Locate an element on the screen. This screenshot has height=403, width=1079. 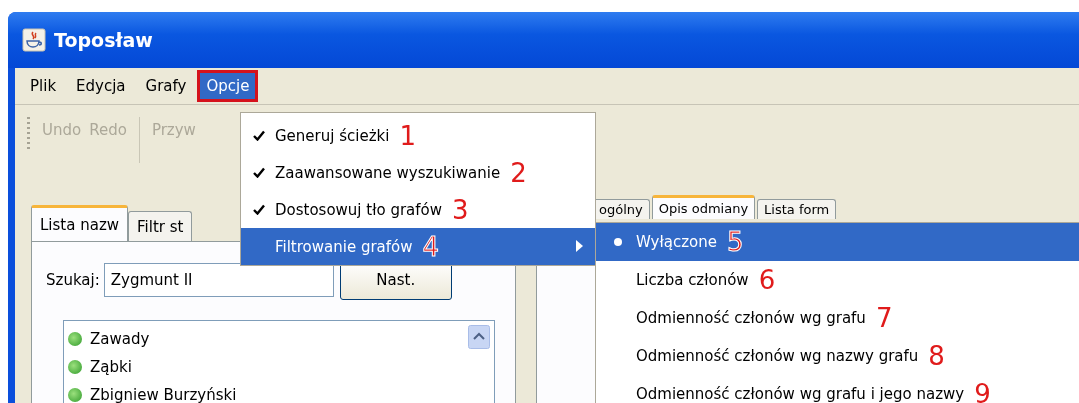
annotation-number: 6 is located at coordinates (767, 280).